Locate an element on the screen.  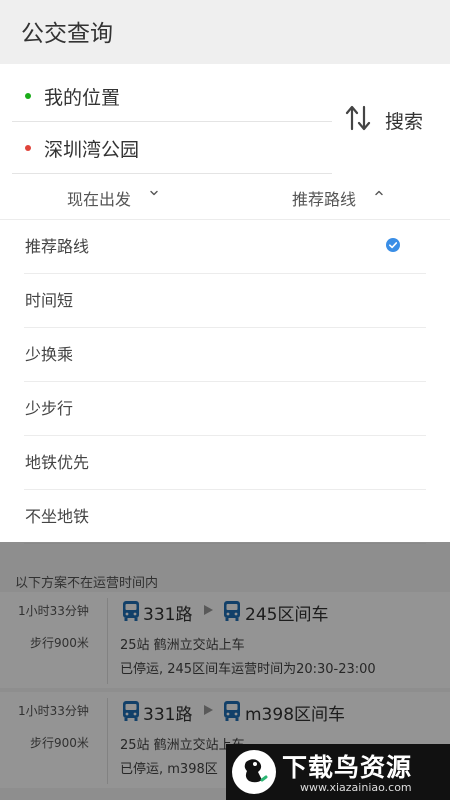
sort-option-label: 少换乘 is located at coordinates (49, 354).